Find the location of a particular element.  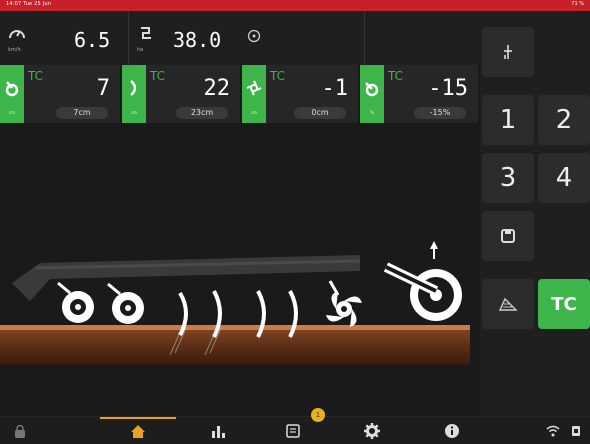

cell-actual: -15% is located at coordinates (440, 113).